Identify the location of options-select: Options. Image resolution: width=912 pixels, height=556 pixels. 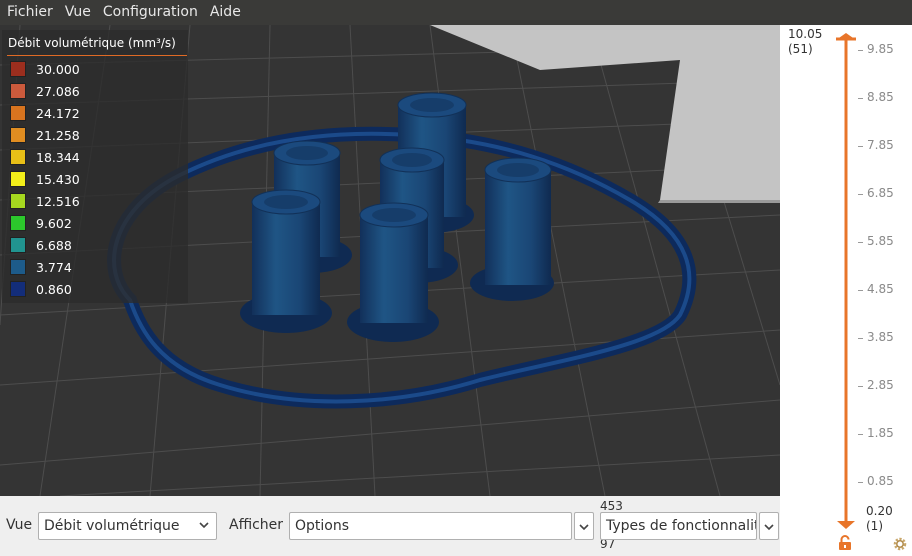
(430, 526).